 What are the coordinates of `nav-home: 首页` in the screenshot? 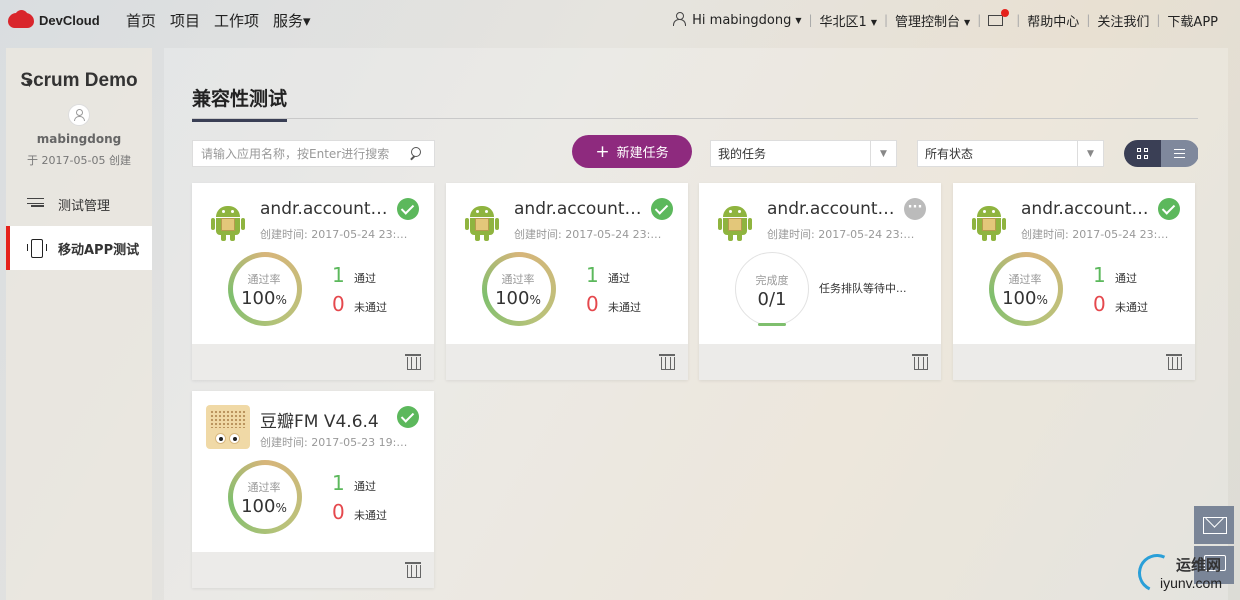 It's located at (141, 20).